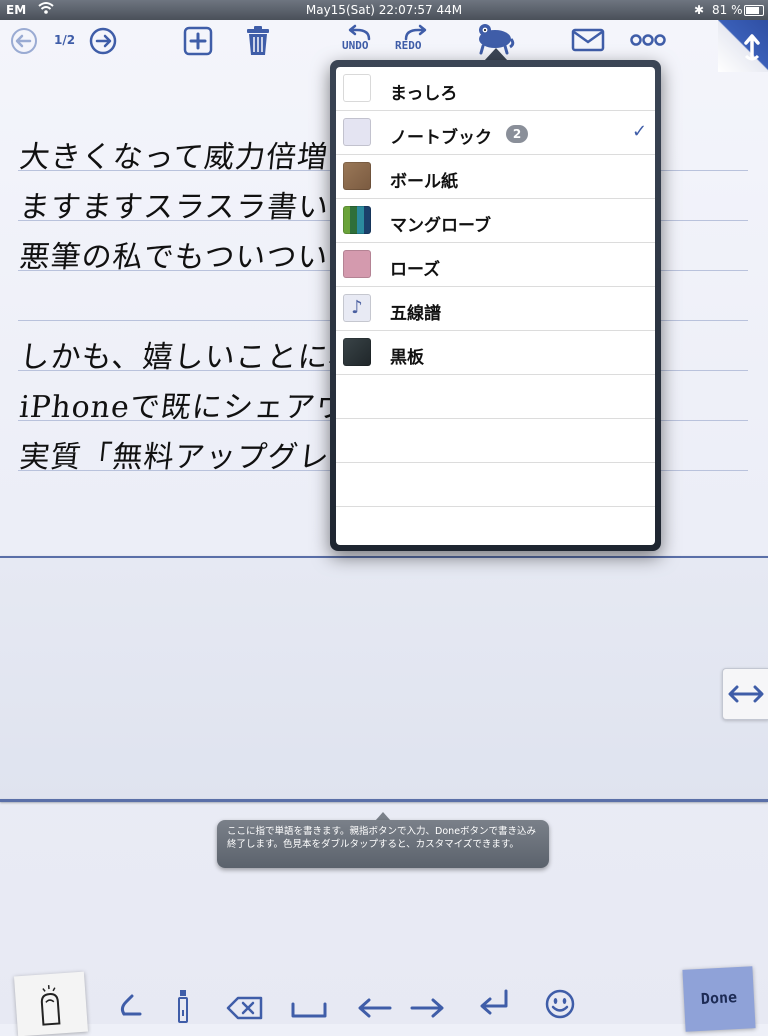  Describe the element at coordinates (309, 1010) in the screenshot. I see `space-icon` at that location.